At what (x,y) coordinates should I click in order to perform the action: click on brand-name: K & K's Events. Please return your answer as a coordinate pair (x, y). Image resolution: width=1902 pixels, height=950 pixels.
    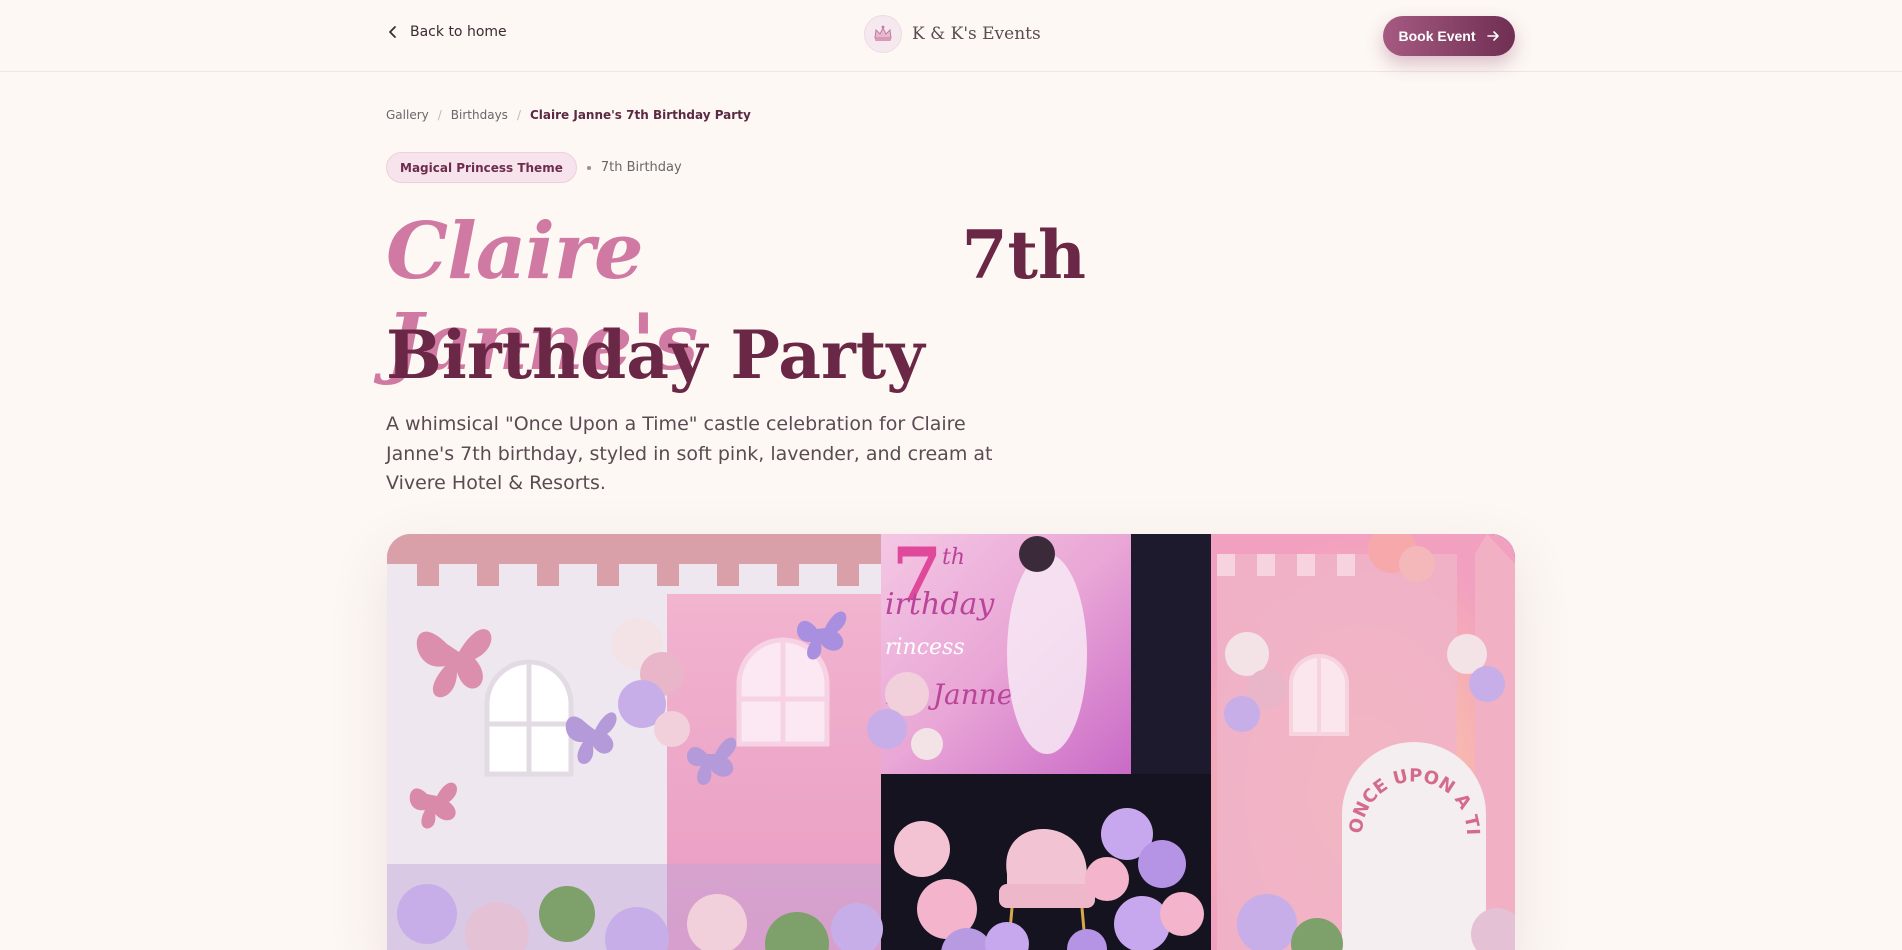
    Looking at the image, I should click on (976, 34).